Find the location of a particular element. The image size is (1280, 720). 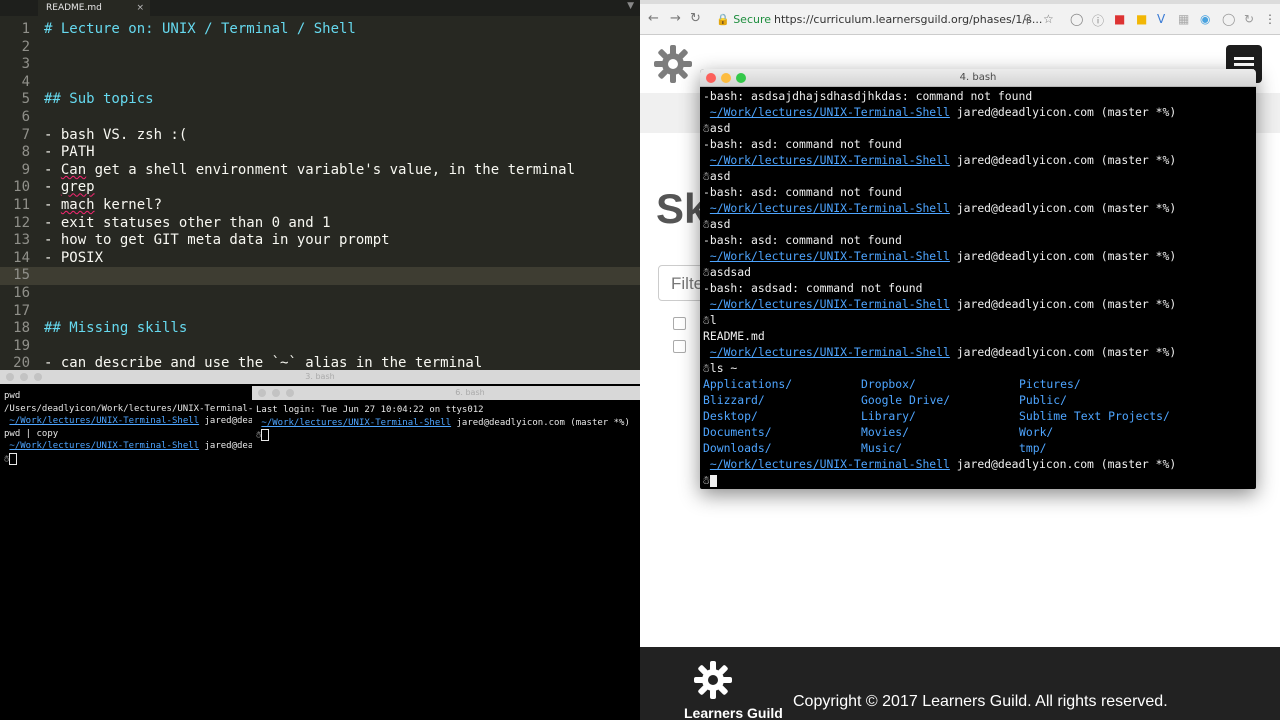

line-number: 8 is located at coordinates (25, 152).